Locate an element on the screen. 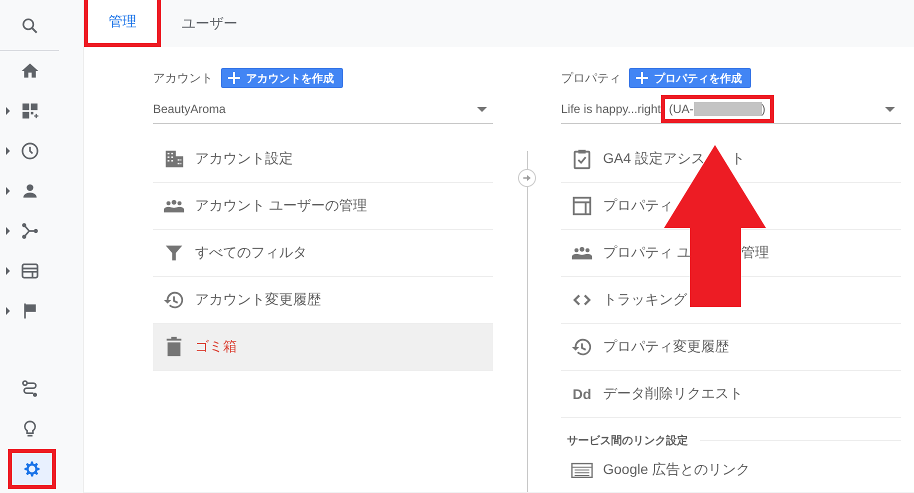 The height and width of the screenshot is (493, 914). menu-item: アカウント ユーザーの管理 is located at coordinates (323, 206).